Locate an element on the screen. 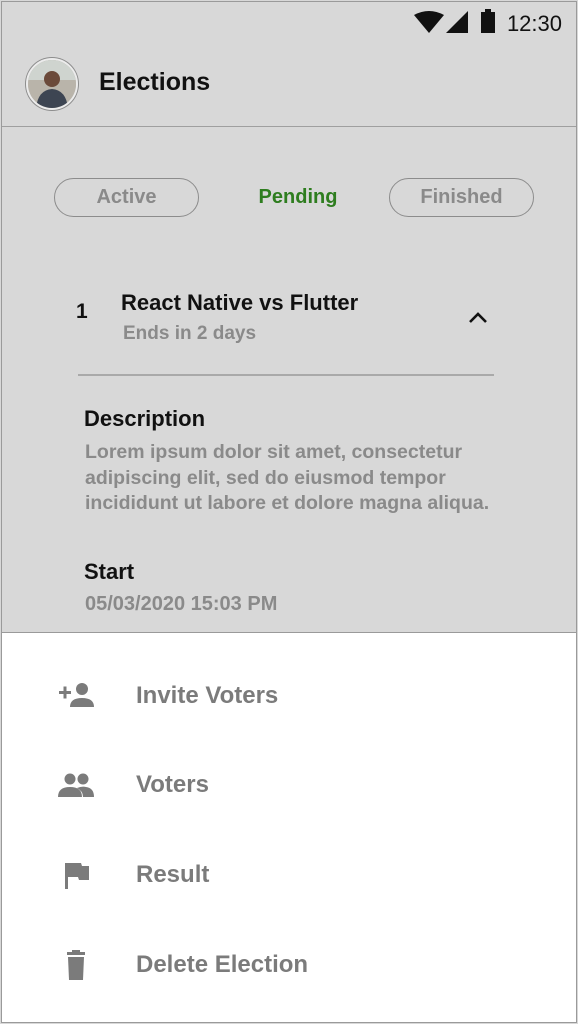 This screenshot has width=578, height=1024. people-icon is located at coordinates (76, 785).